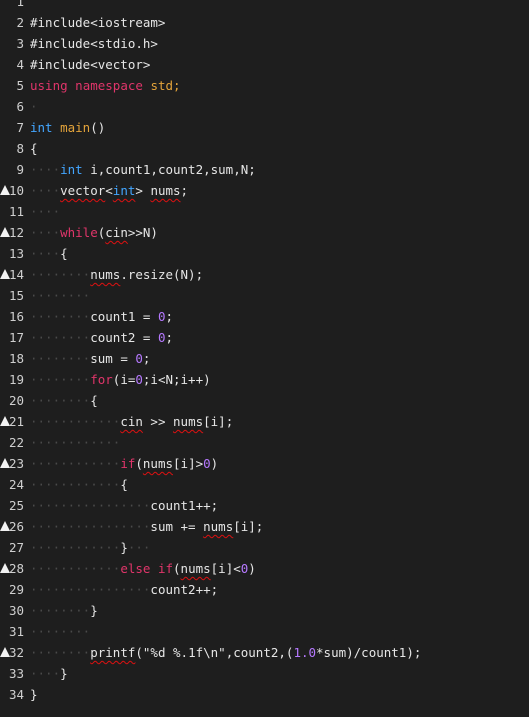 Image resolution: width=529 pixels, height=717 pixels. Describe the element at coordinates (264, 463) in the screenshot. I see `code-line: 23 ············if(nums[i]>0)` at that location.